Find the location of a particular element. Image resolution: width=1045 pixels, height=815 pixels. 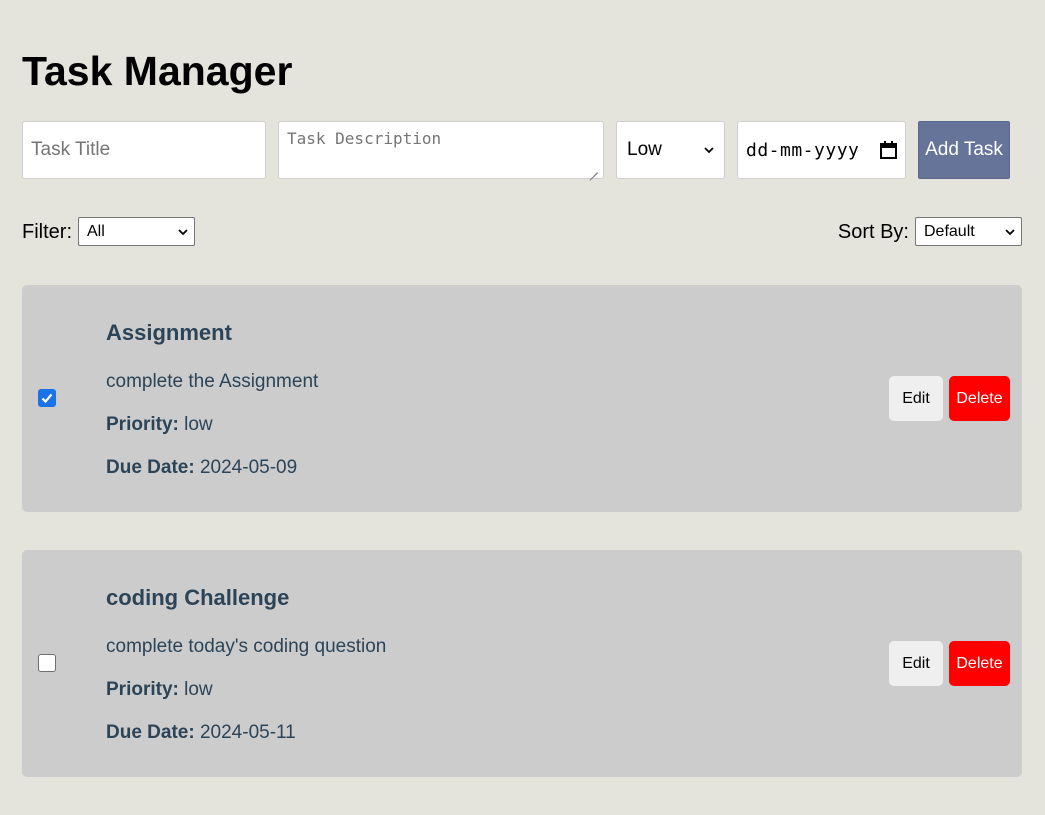

add-task-button: Add Task is located at coordinates (964, 150).